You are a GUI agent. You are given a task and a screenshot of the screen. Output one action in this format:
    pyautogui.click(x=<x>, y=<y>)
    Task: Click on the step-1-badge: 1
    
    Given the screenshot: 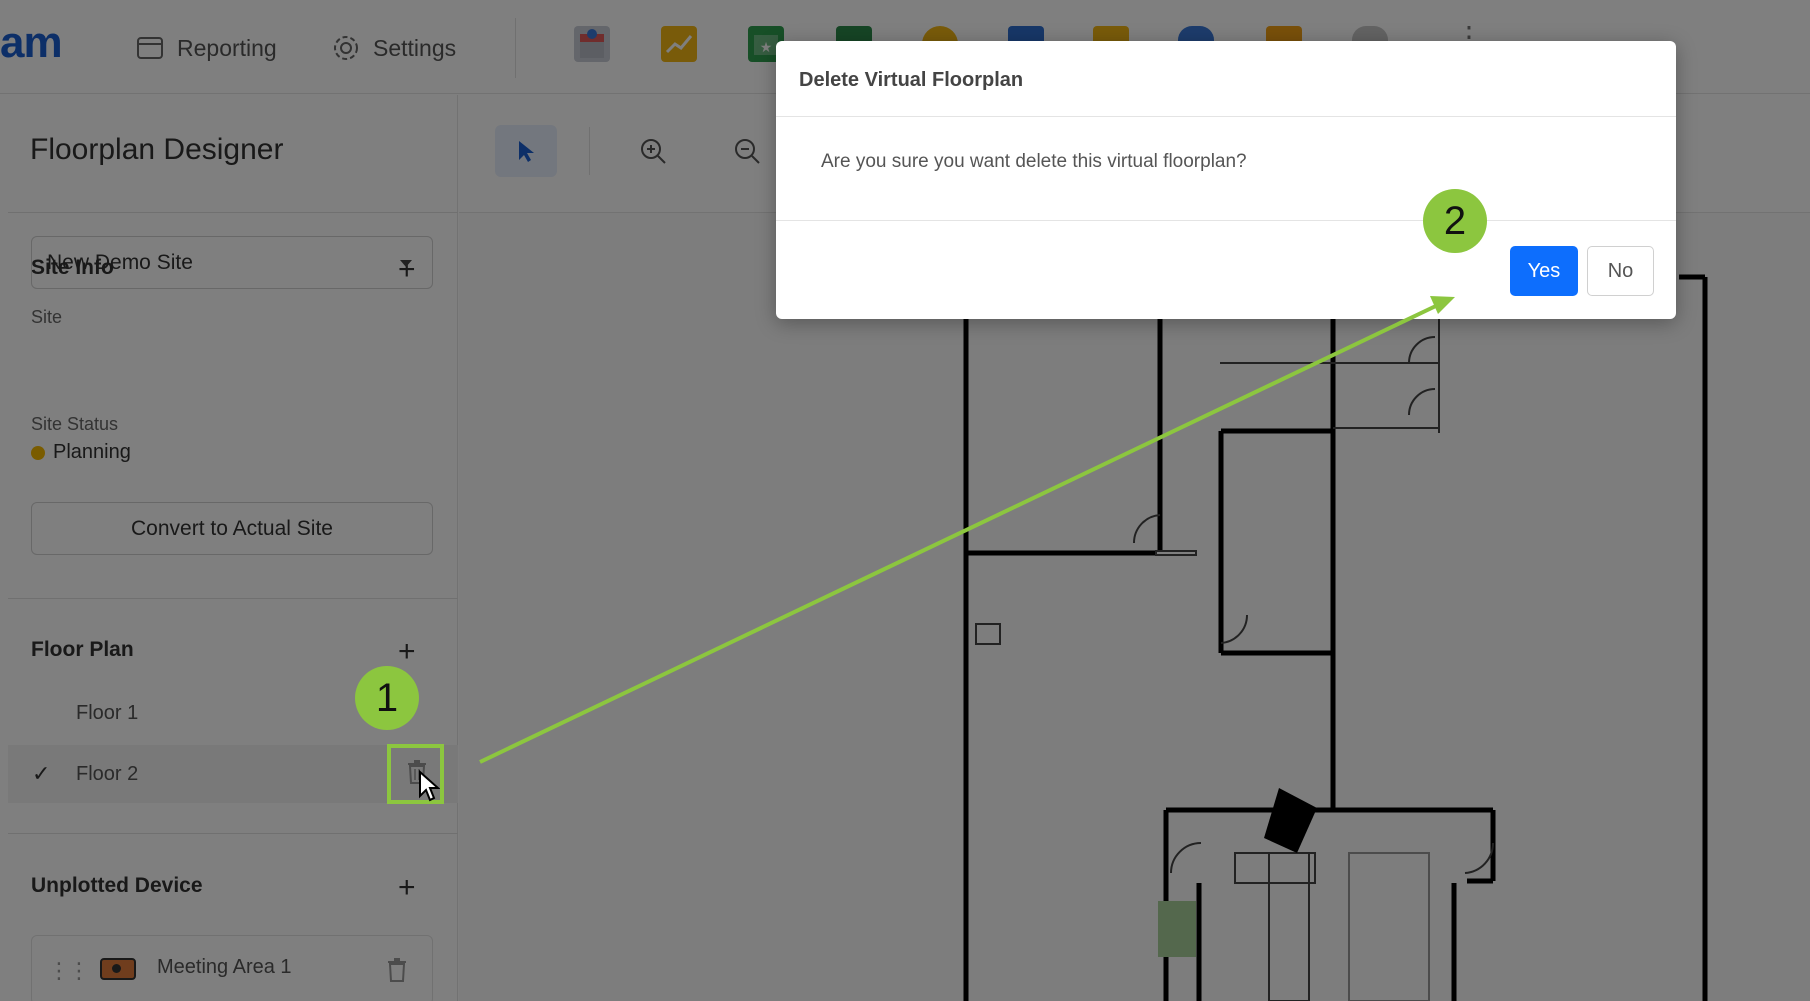 What is the action you would take?
    pyautogui.click(x=387, y=698)
    